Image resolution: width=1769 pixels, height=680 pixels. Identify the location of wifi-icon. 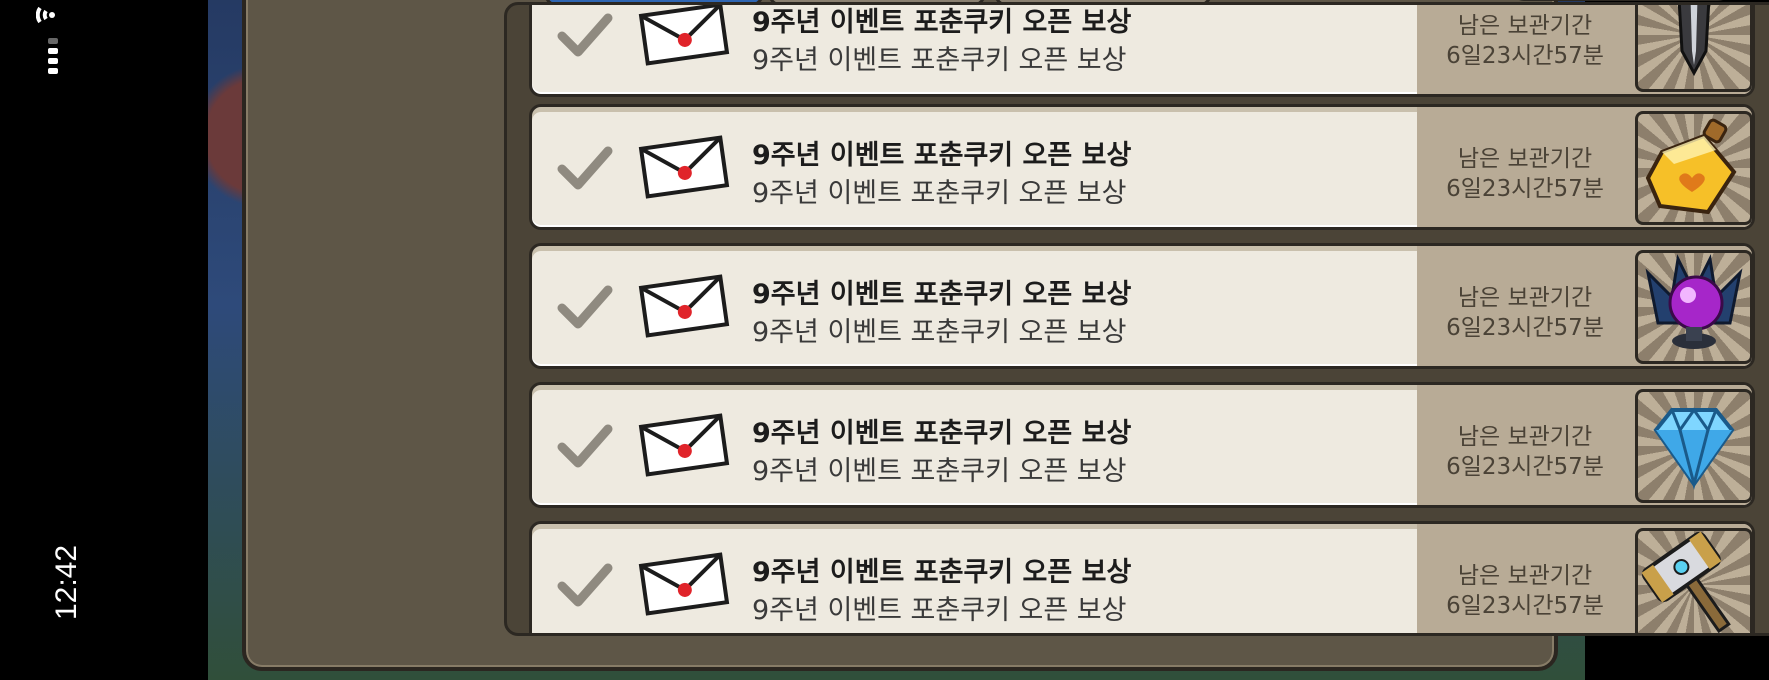
(45, 15).